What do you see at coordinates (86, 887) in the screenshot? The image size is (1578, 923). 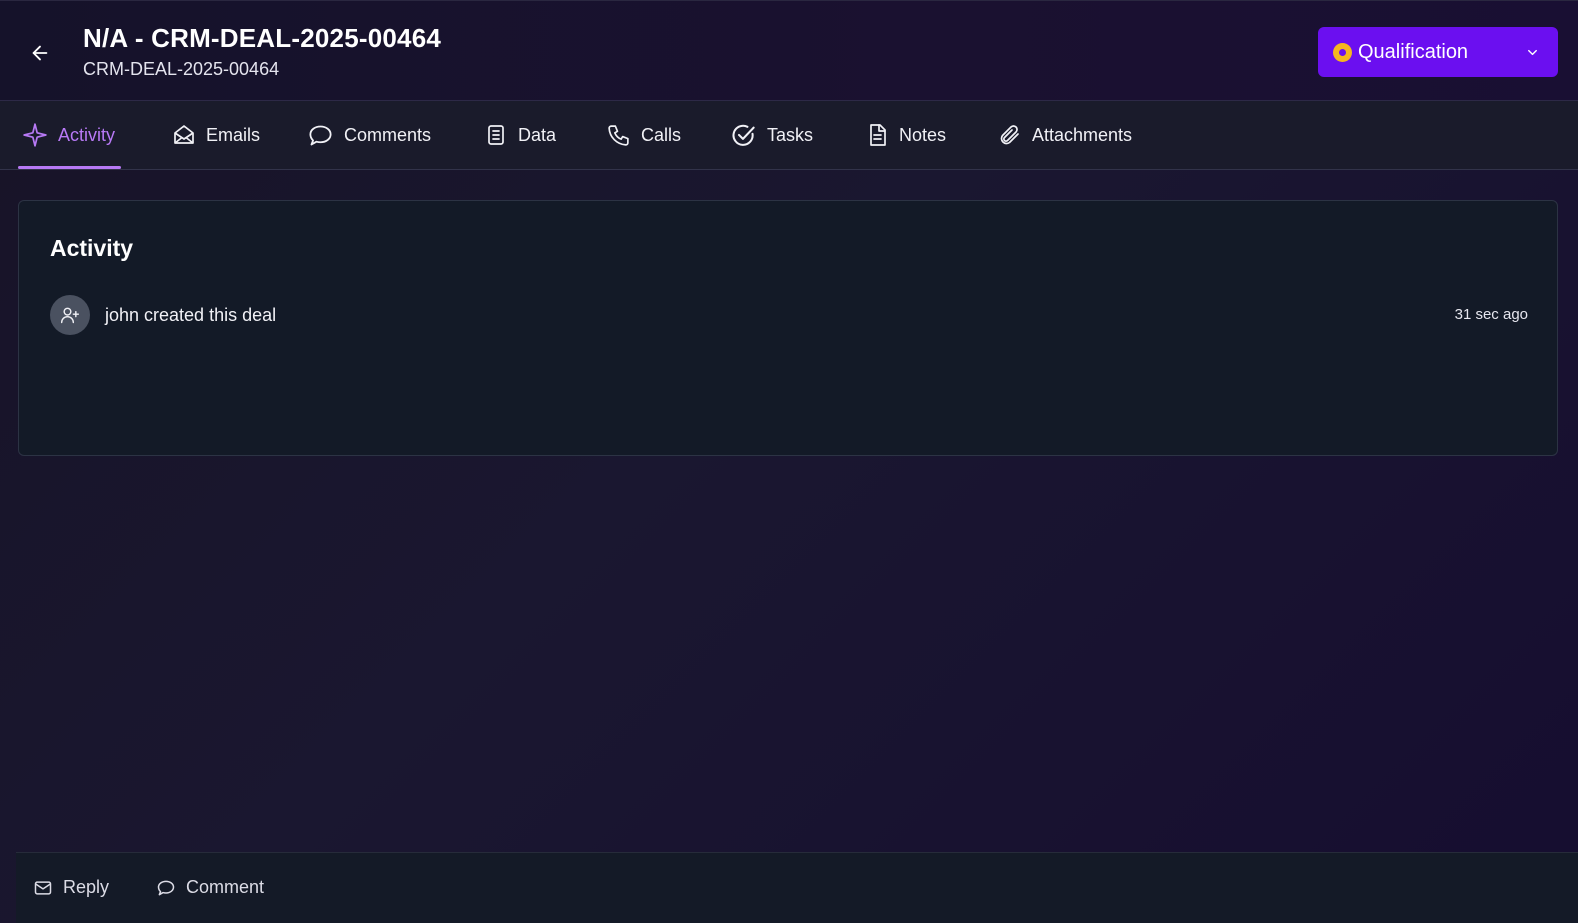 I see `reply-label: Reply` at bounding box center [86, 887].